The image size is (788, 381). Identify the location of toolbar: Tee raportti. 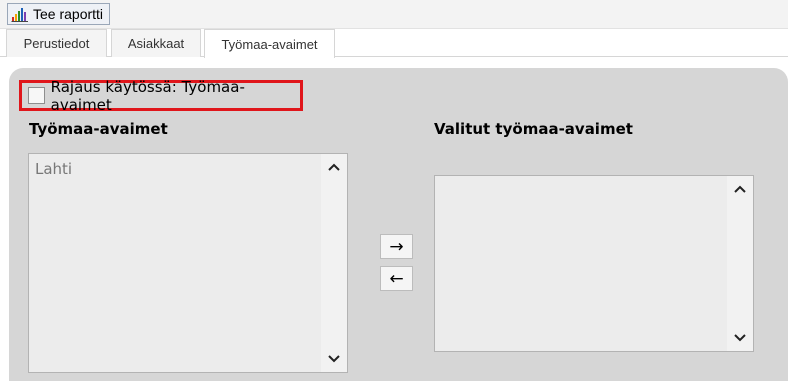
(394, 14).